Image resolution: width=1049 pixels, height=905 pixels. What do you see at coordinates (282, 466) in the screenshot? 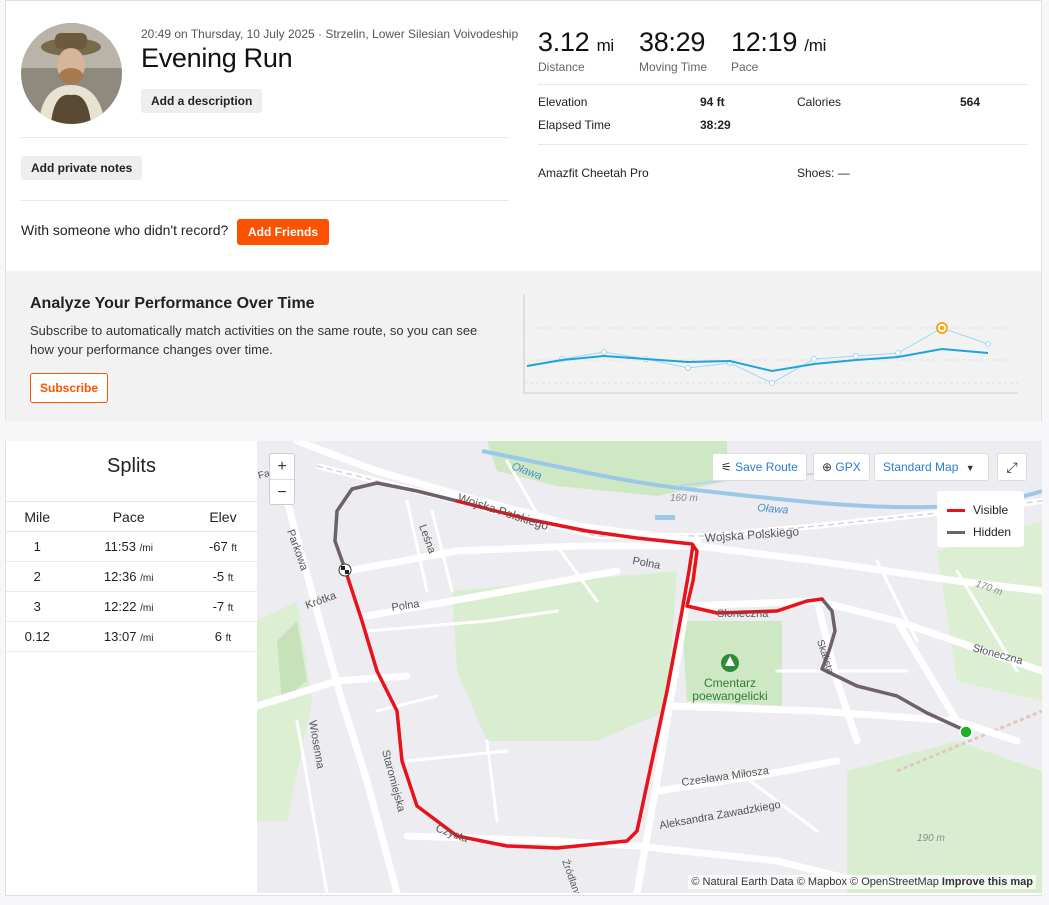
I see `zoom-in-button: +` at bounding box center [282, 466].